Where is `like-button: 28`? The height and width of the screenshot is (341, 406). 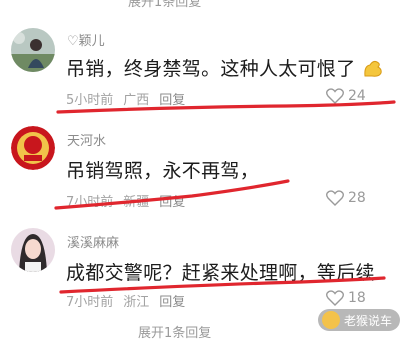 like-button: 28 is located at coordinates (346, 198).